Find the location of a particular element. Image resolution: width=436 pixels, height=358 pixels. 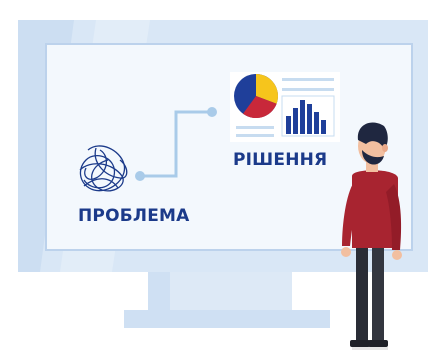

bar-chart-icon is located at coordinates (308, 116).